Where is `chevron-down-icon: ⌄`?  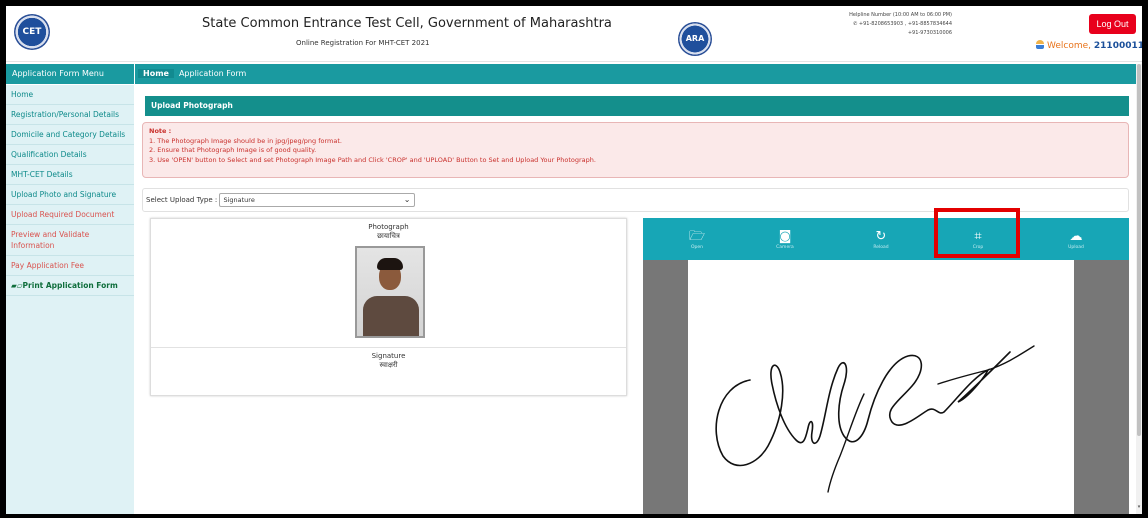 chevron-down-icon: ⌄ is located at coordinates (407, 199).